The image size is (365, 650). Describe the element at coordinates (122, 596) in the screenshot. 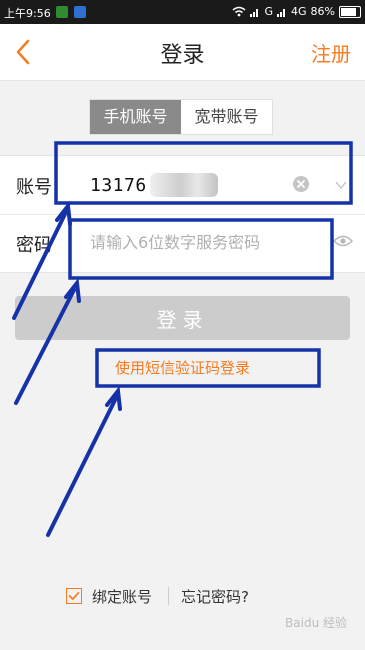

I see `bind-account-label: 绑定账号` at that location.